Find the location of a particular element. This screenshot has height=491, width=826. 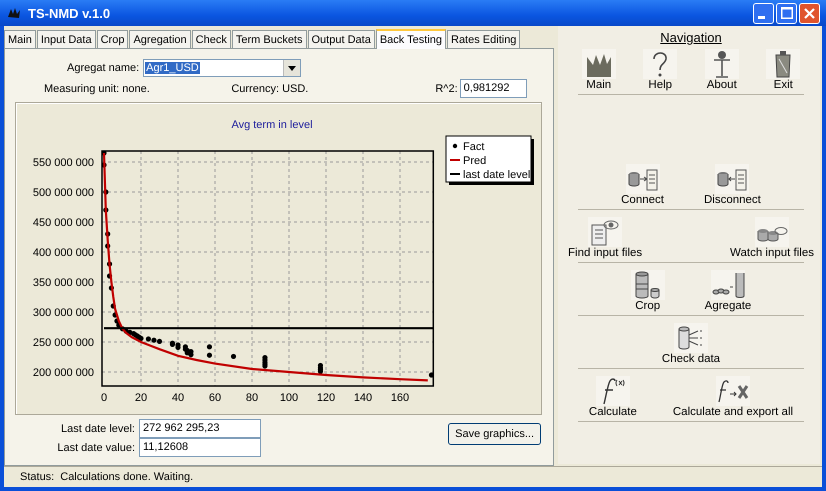

measuring-unit-text: Measuring unit: none. is located at coordinates (97, 88).